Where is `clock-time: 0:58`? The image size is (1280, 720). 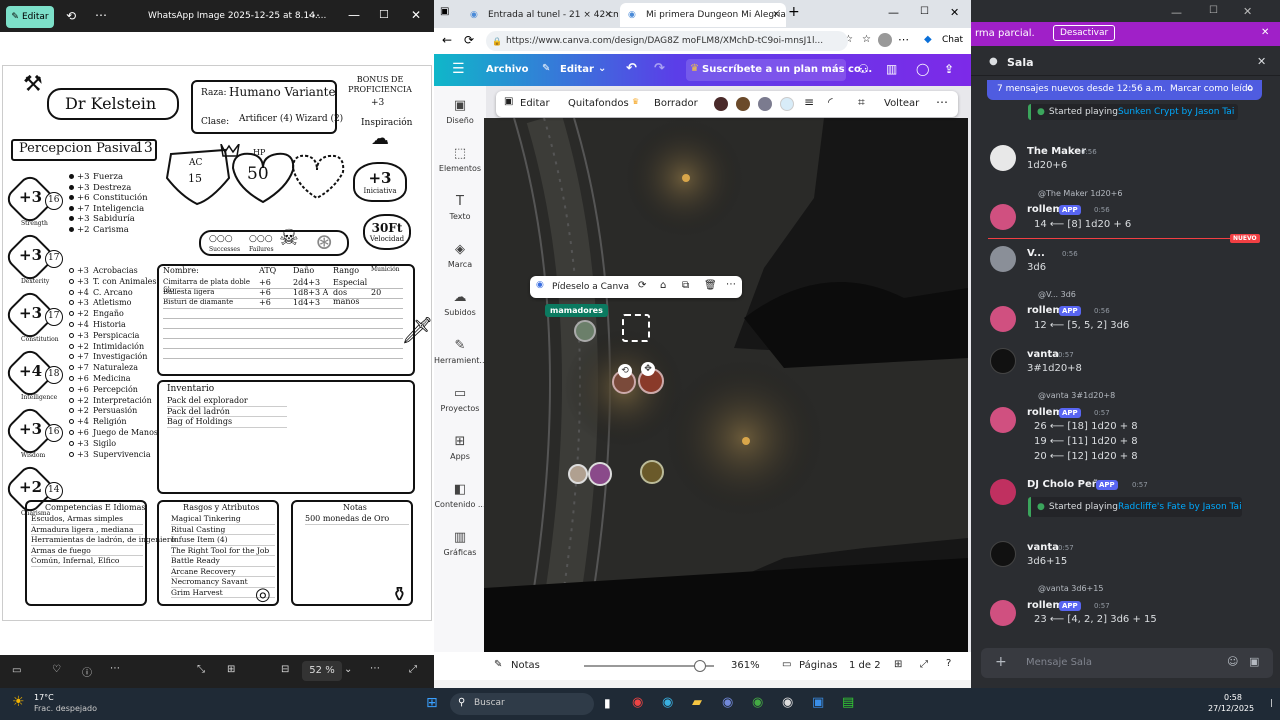
clock-time: 0:58 is located at coordinates (1233, 697).